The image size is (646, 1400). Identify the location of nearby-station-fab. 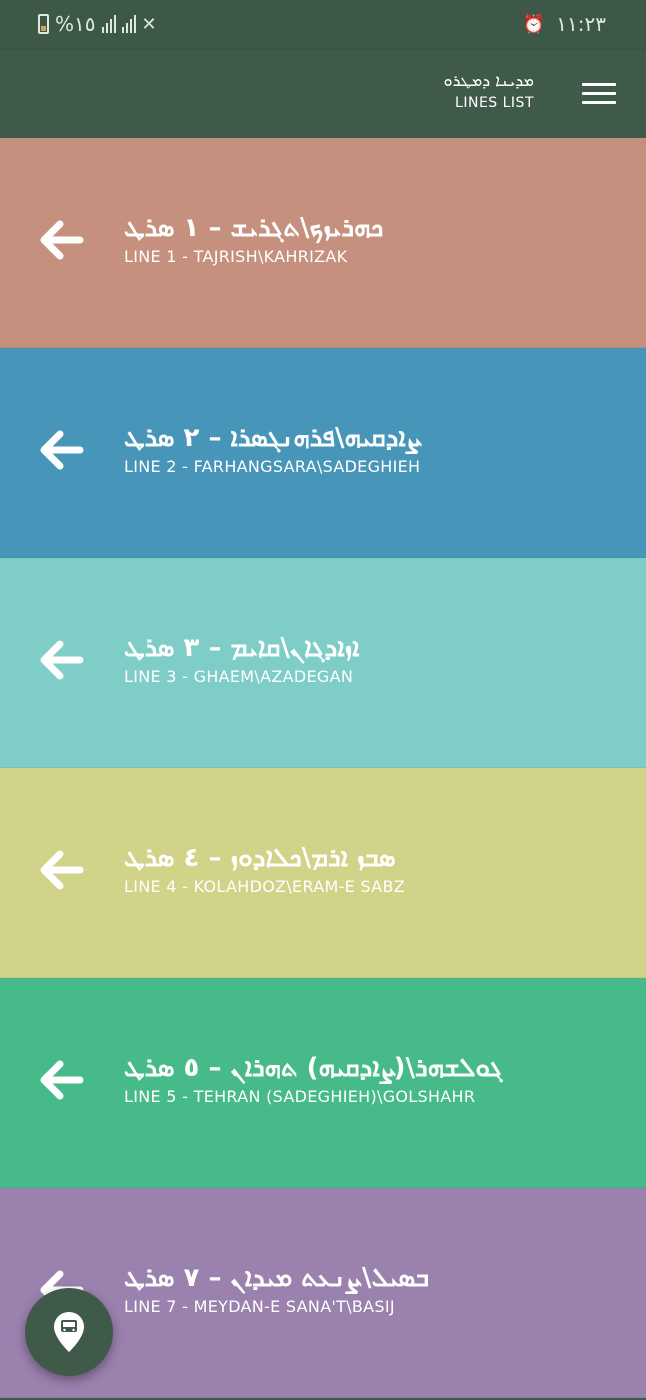
(69, 1332).